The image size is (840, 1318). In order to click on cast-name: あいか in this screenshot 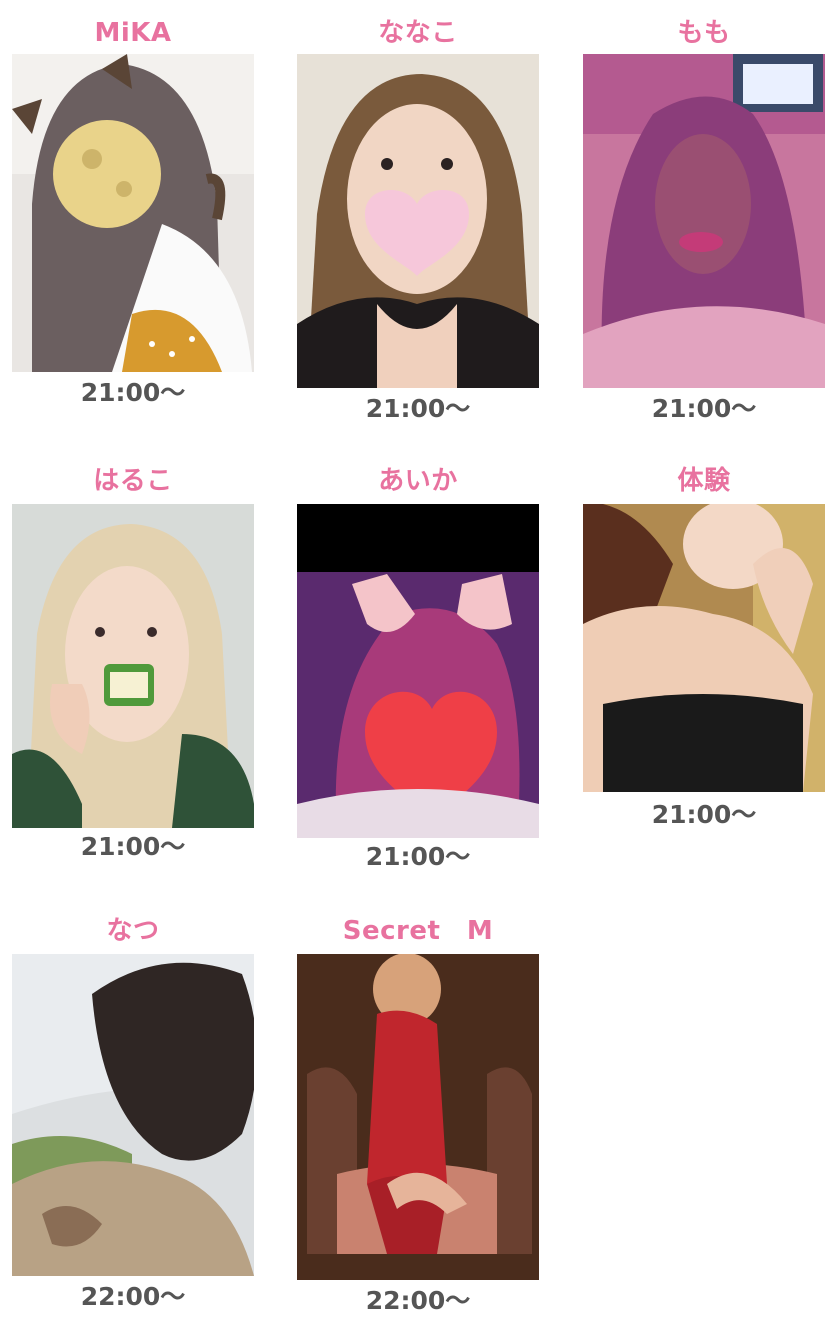, I will do `click(418, 481)`.